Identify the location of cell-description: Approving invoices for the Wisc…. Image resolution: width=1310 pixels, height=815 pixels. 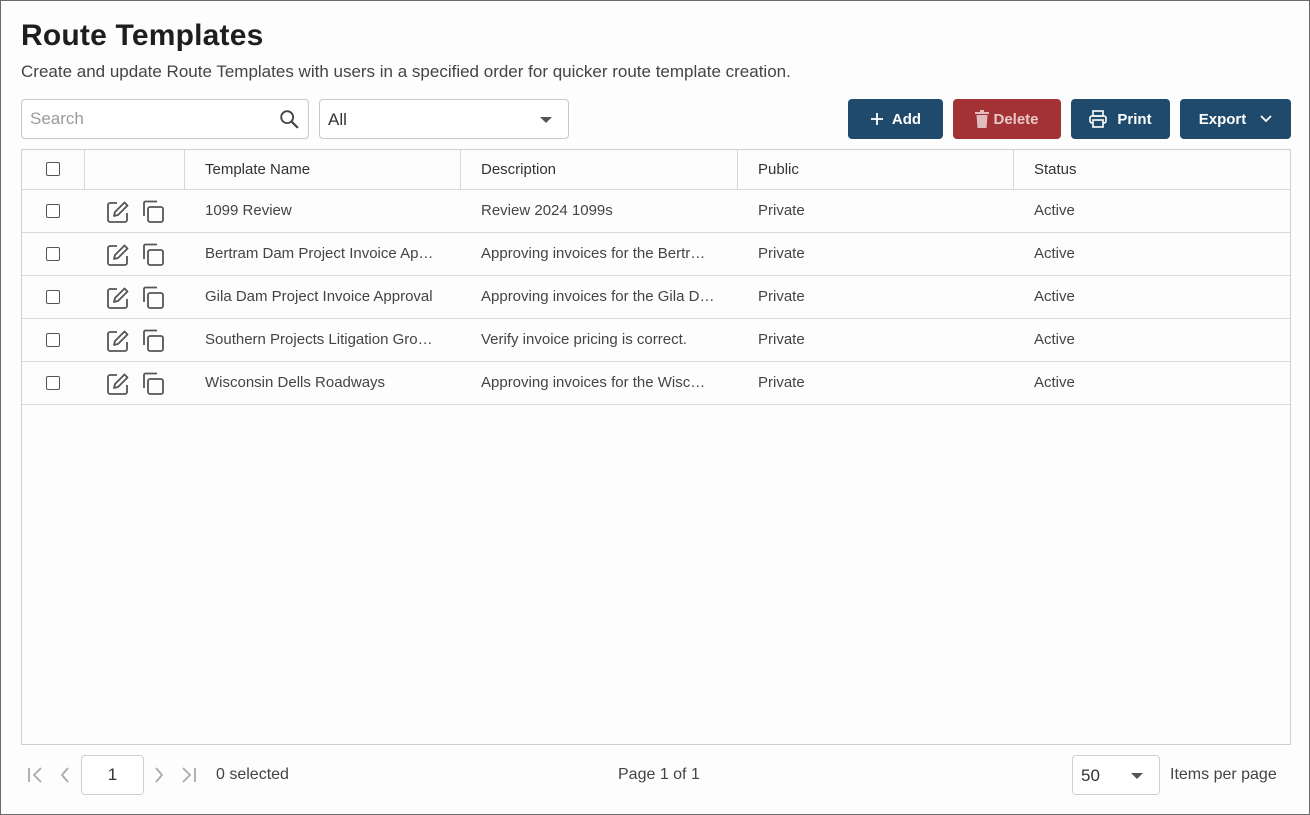
(593, 382).